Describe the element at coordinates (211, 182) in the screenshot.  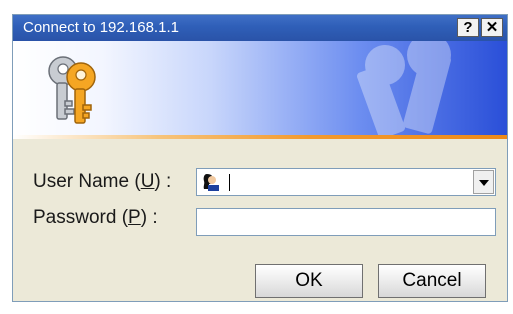
I see `user-icon` at that location.